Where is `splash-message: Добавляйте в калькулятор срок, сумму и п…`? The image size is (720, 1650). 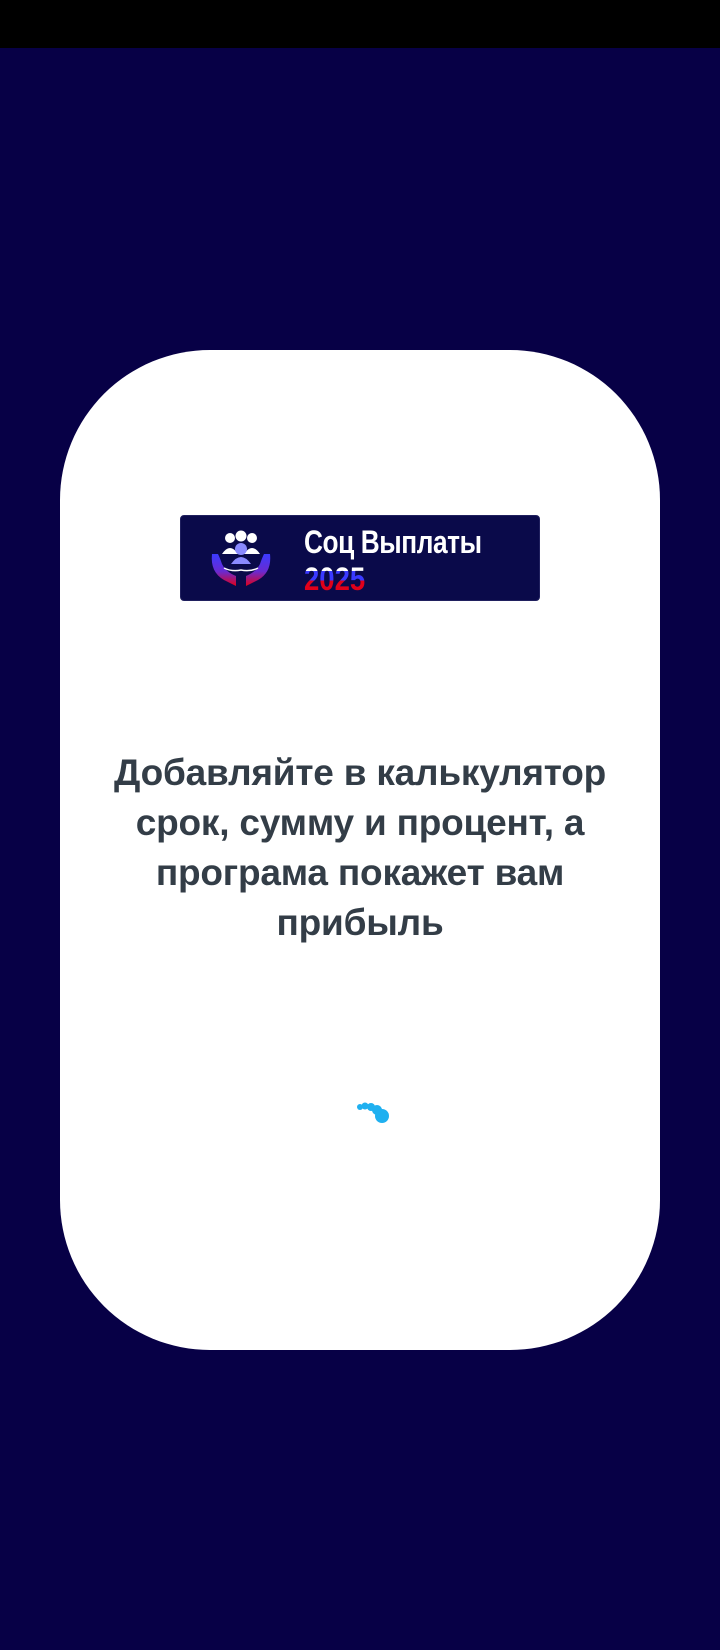 splash-message: Добавляйте в калькулятор срок, сумму и п… is located at coordinates (360, 847).